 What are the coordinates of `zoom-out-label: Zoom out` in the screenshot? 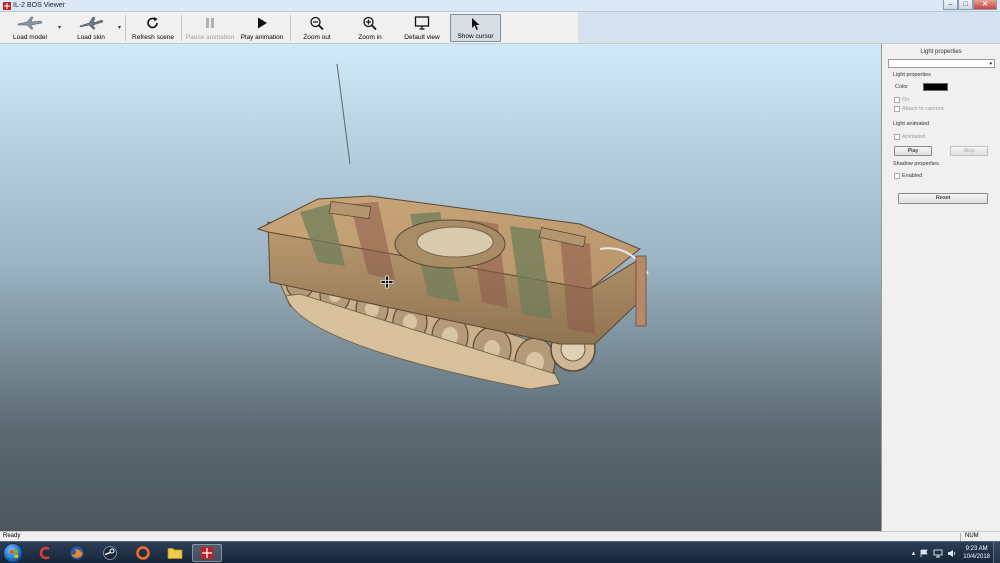 It's located at (317, 37).